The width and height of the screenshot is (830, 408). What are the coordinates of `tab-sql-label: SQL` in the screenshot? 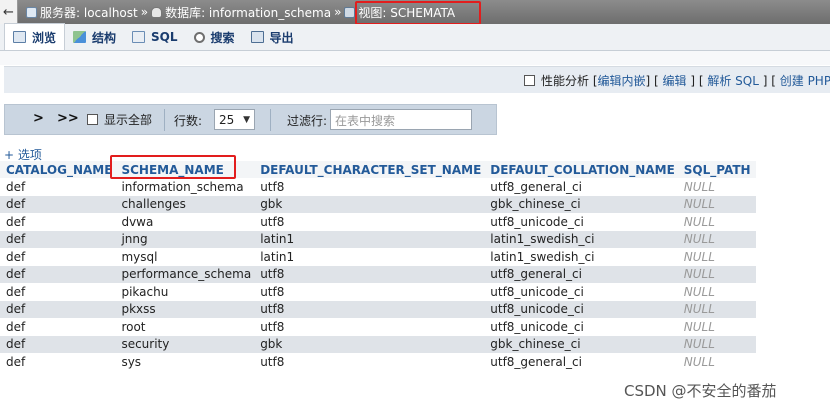 It's located at (164, 37).